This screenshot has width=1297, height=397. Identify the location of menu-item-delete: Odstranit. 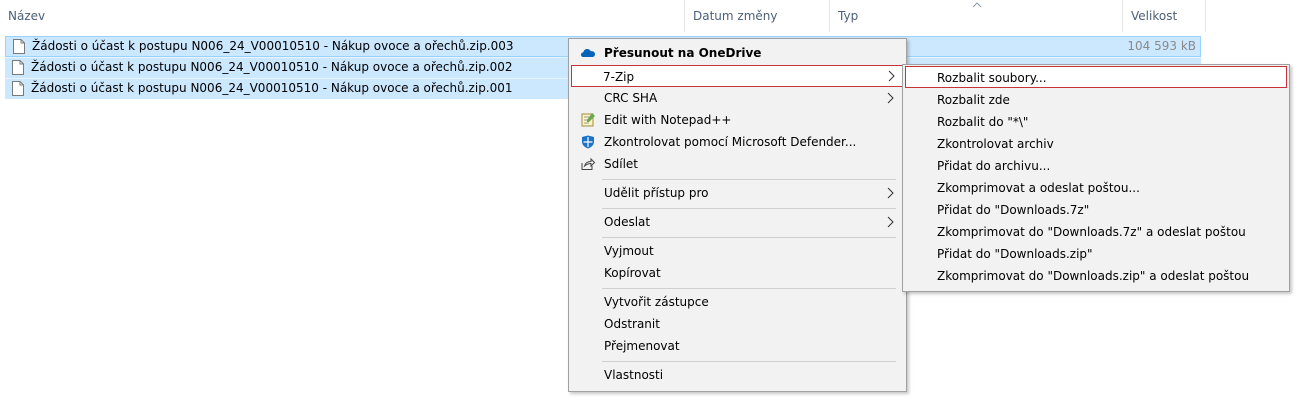
(737, 324).